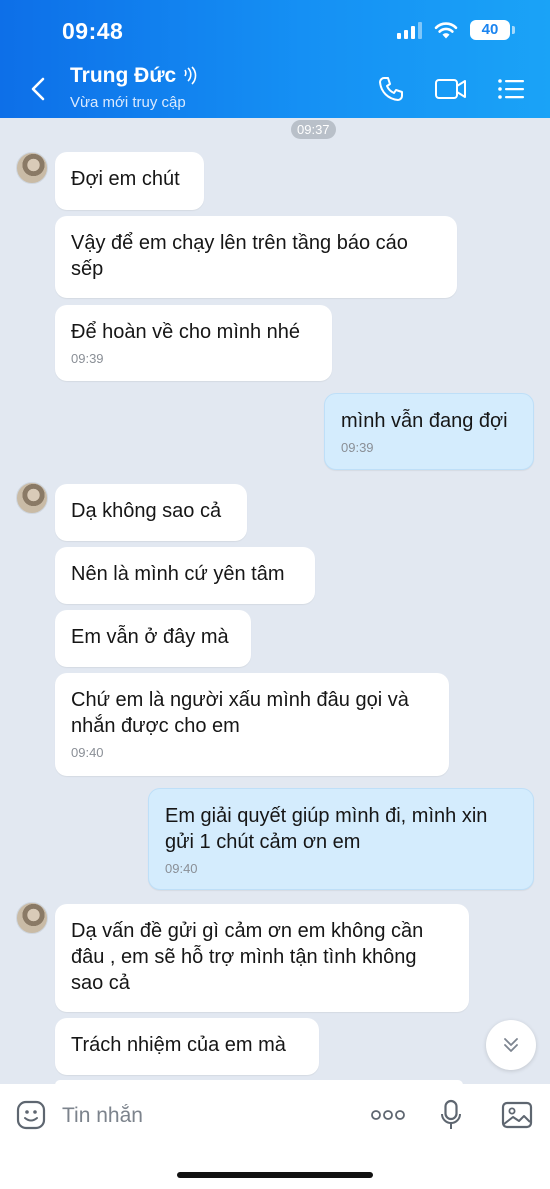 Image resolution: width=550 pixels, height=1189 pixels. I want to click on sound-wave-icon, so click(190, 75).